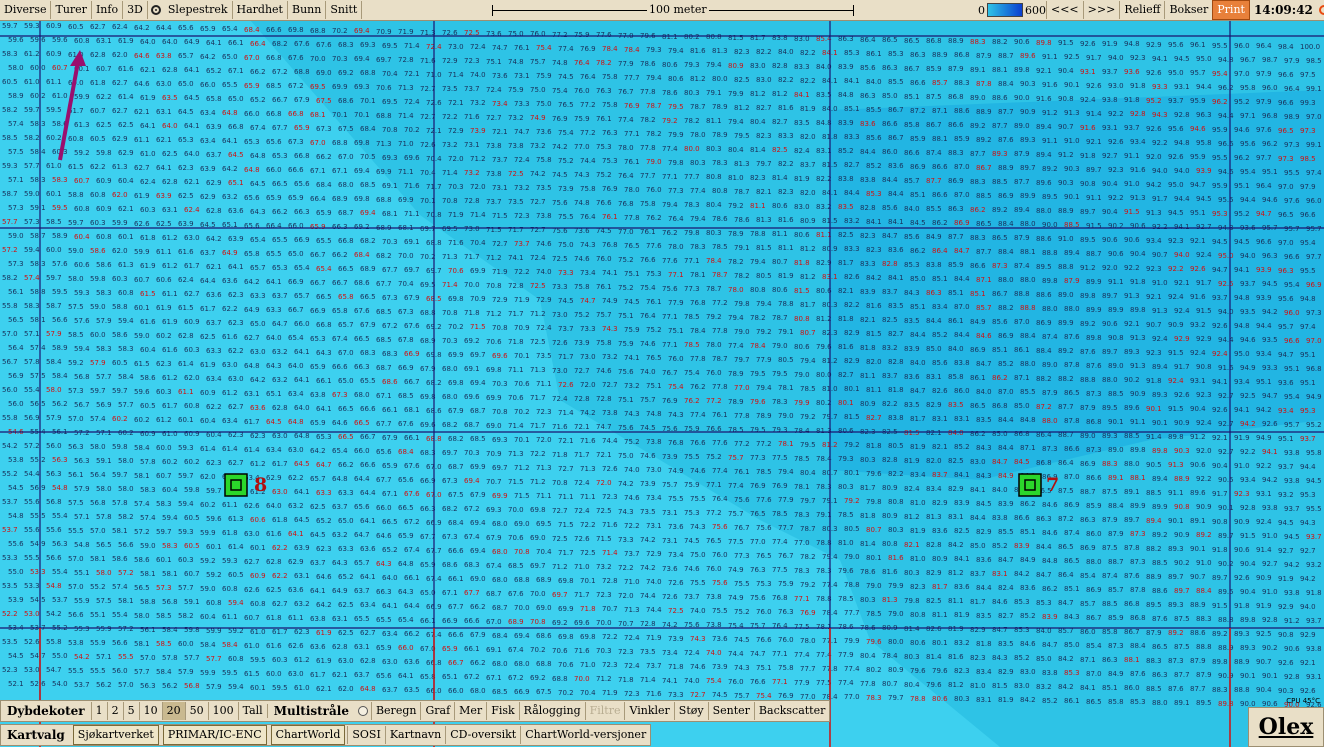 The height and width of the screenshot is (747, 1324). What do you see at coordinates (1101, 10) in the screenshot?
I see `nav-forward-button: >>>` at bounding box center [1101, 10].